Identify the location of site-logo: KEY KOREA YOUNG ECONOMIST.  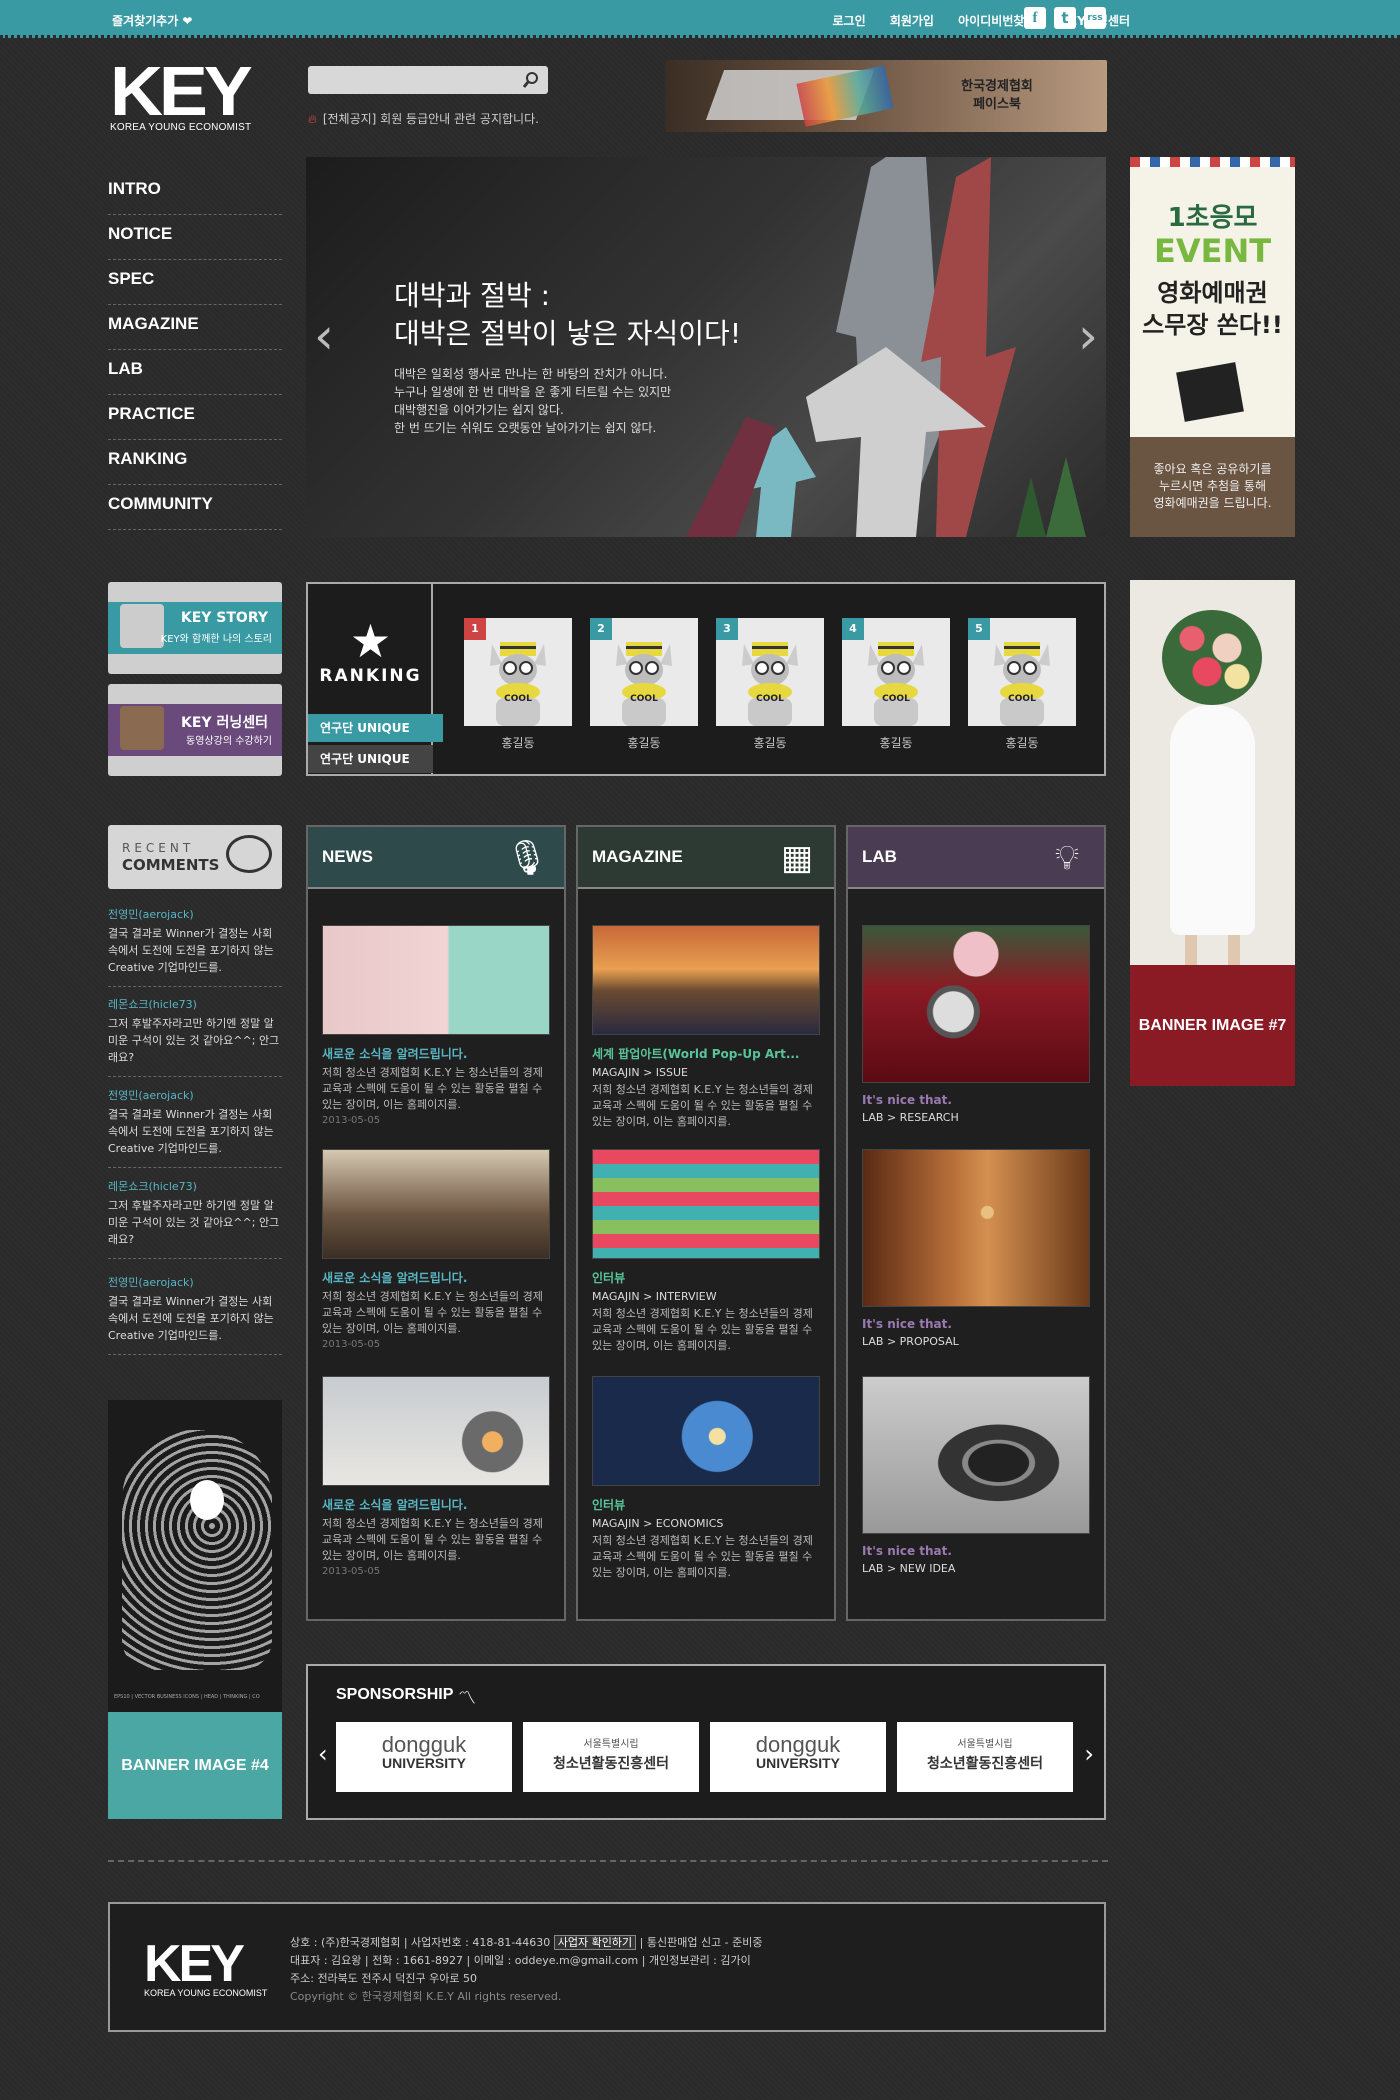
(196, 95).